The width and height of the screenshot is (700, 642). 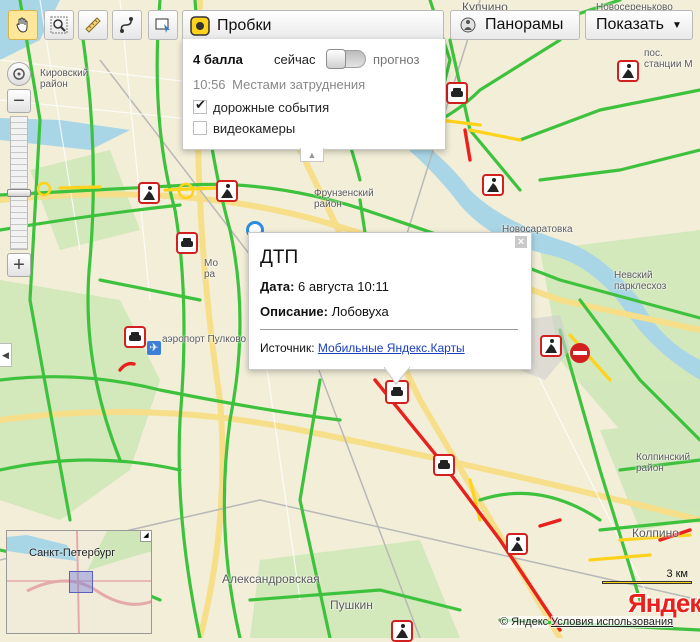 What do you see at coordinates (209, 84) in the screenshot?
I see `traffic-time: 10:56` at bounding box center [209, 84].